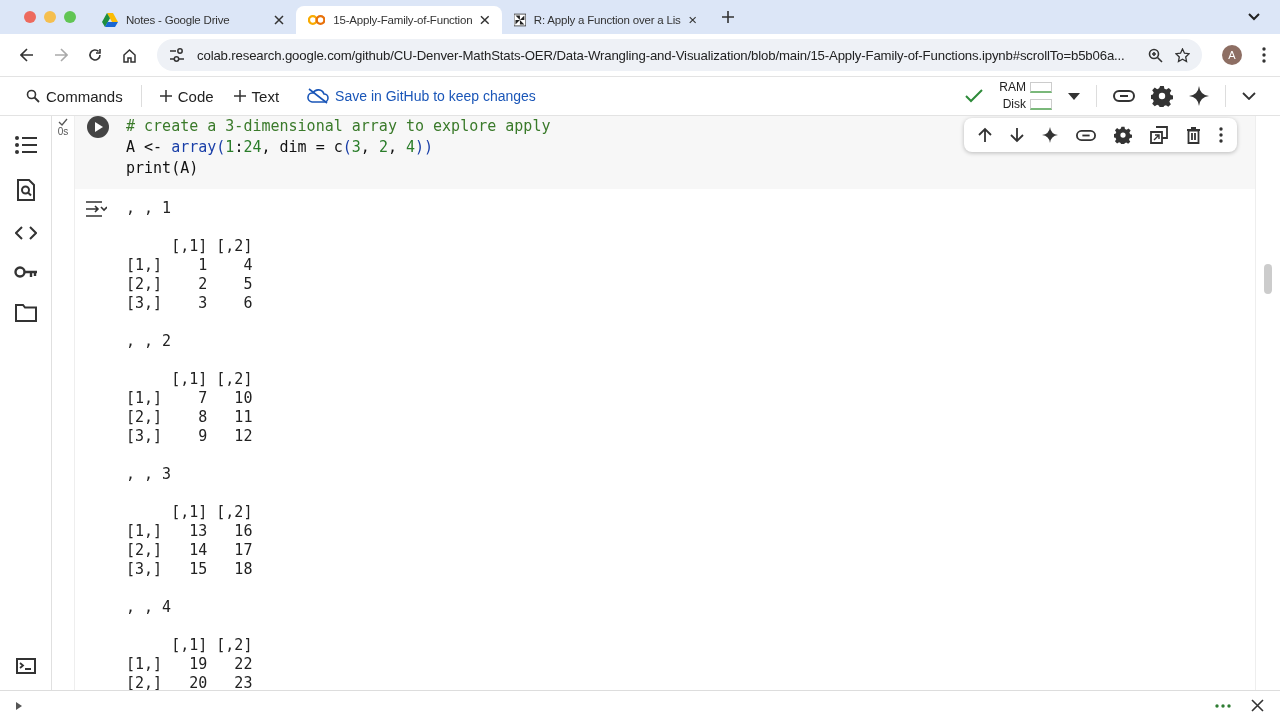 The height and width of the screenshot is (720, 1280). I want to click on reload-icon, so click(95, 55).